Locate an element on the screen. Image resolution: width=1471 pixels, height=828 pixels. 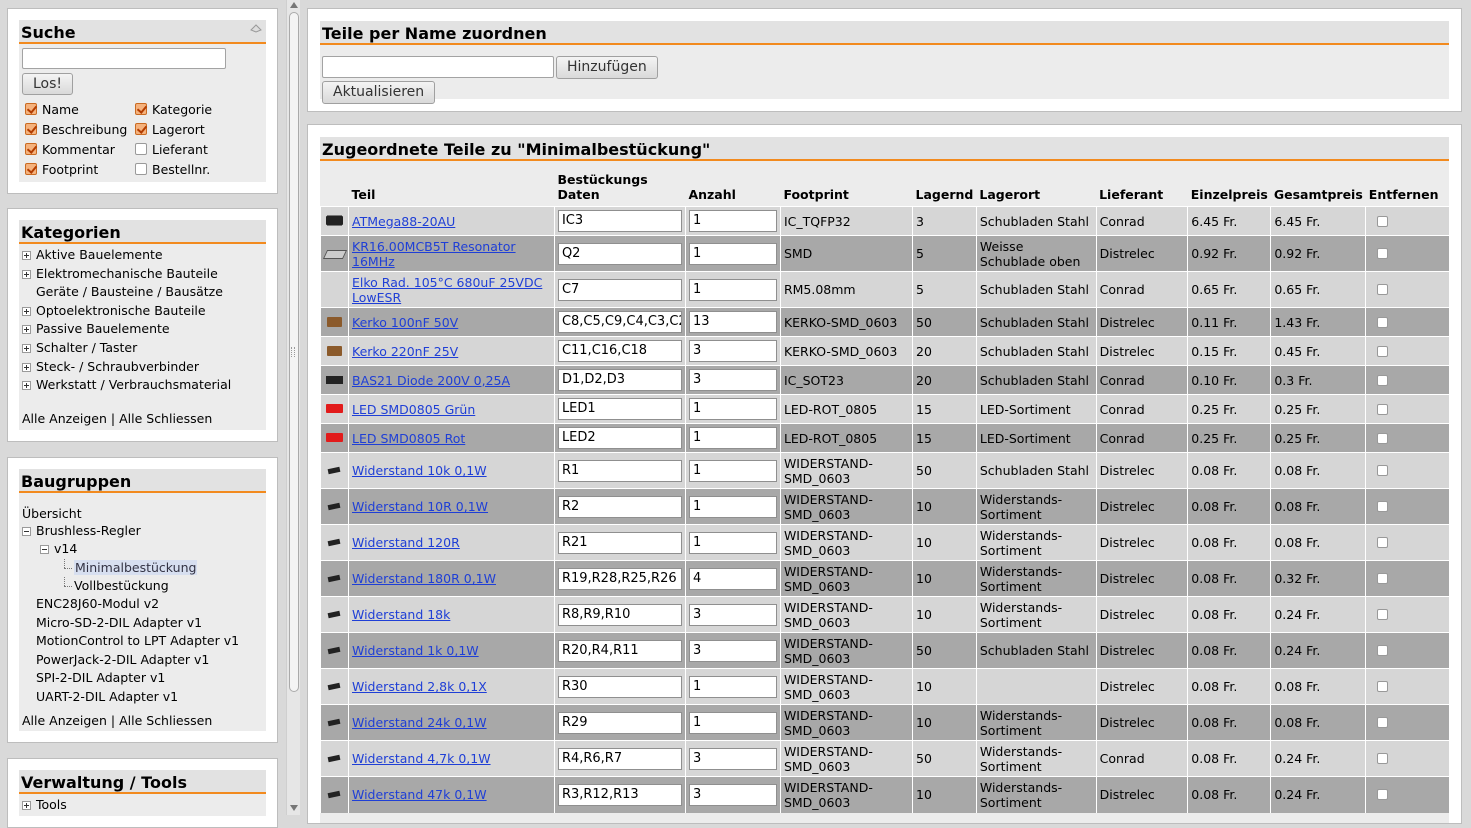
refresh-button: Aktualisieren is located at coordinates (379, 92).